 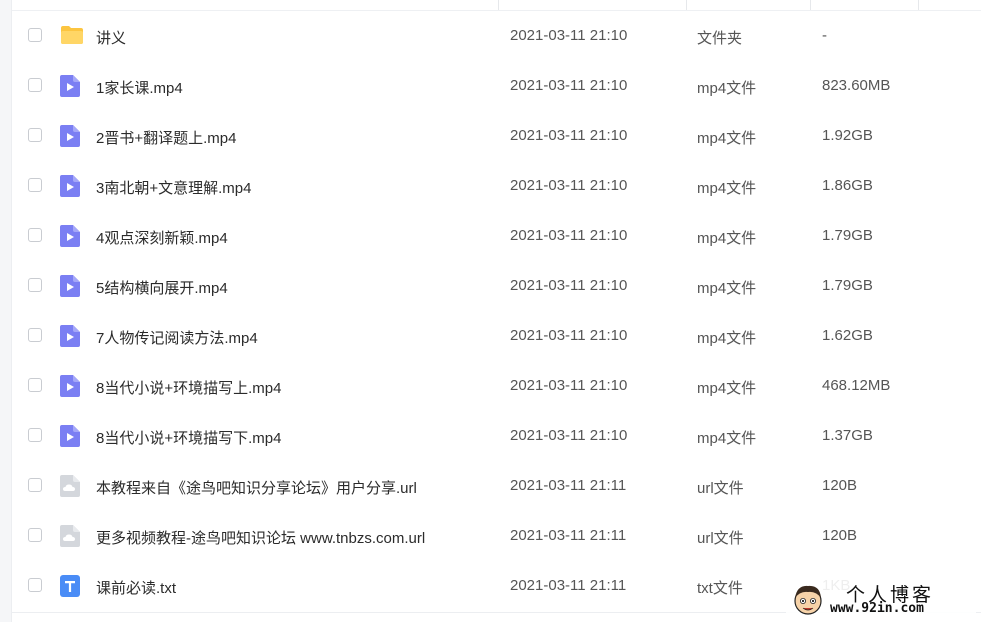 What do you see at coordinates (496, 286) in the screenshot?
I see `file-row: 5结构横向展开.mp4 2021-03-11 21:10 mp4文件 1.79GB` at bounding box center [496, 286].